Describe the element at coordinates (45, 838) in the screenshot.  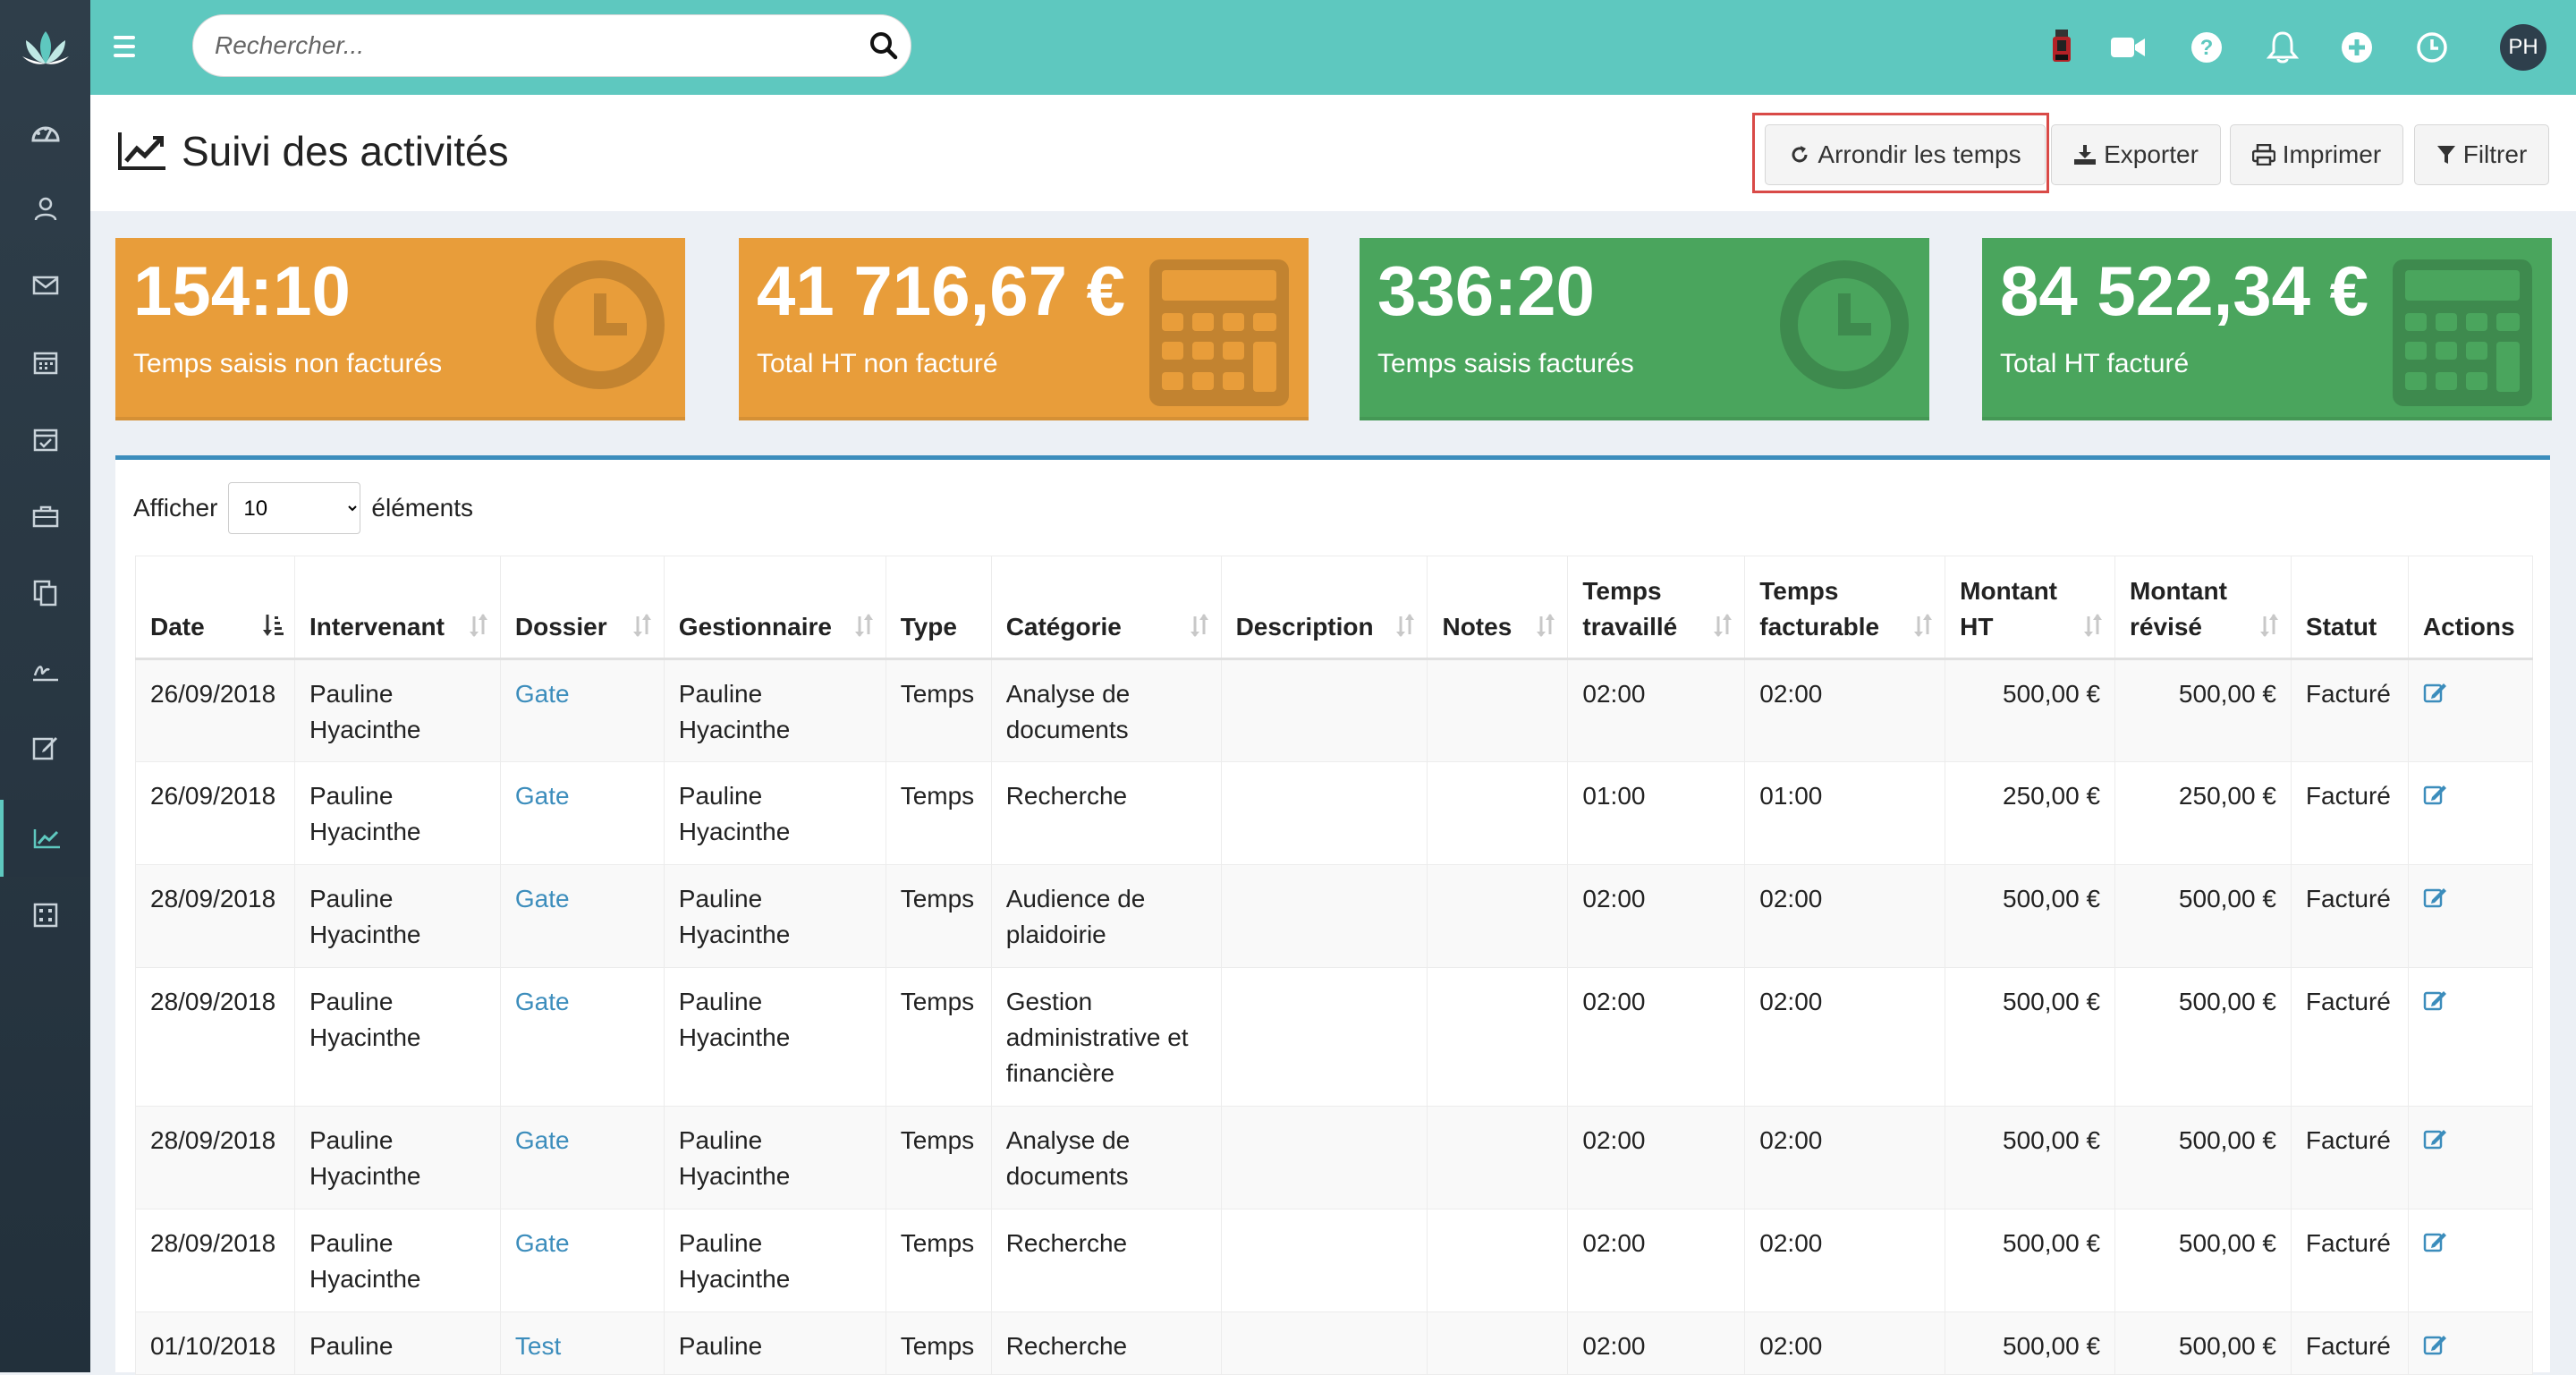
I see `nav-activity-tracking` at that location.